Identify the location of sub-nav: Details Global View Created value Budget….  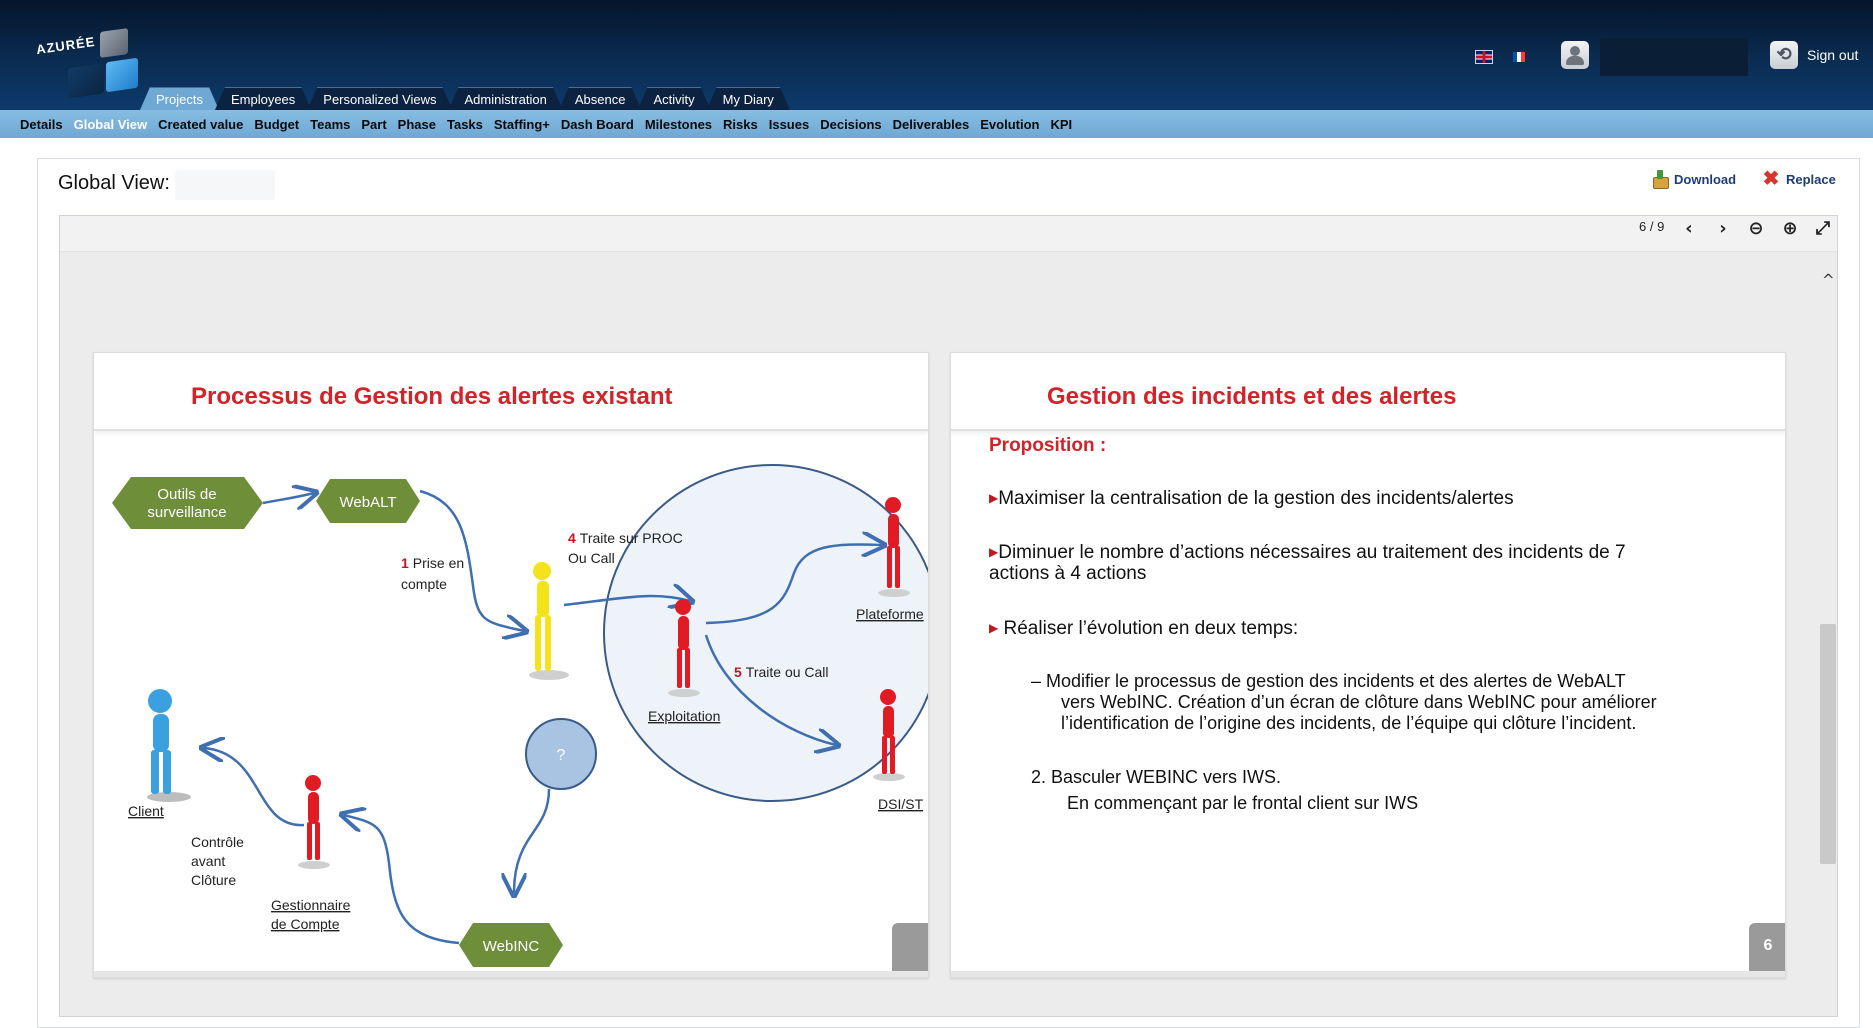
(936, 124).